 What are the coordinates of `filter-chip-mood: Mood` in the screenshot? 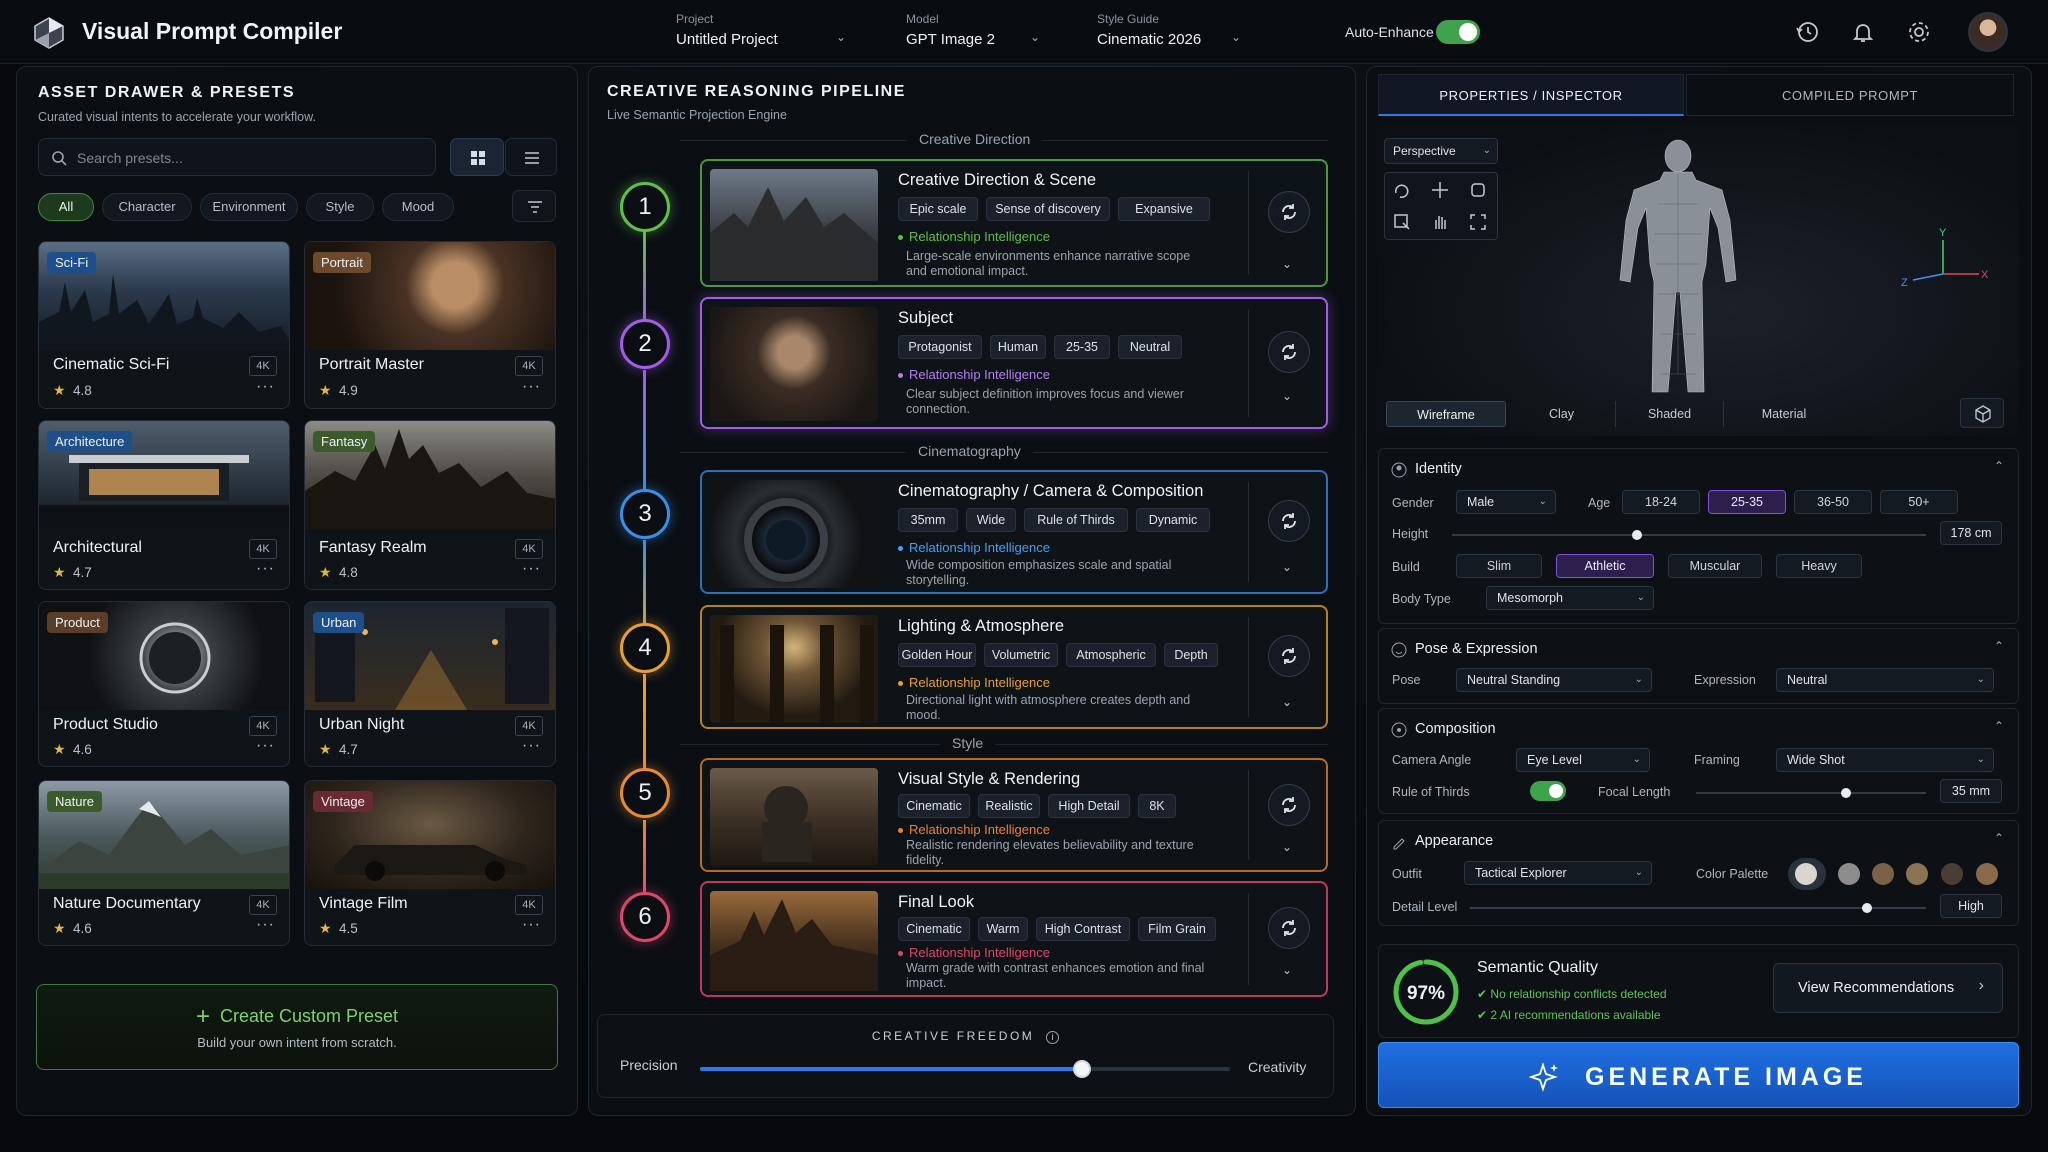 It's located at (418, 207).